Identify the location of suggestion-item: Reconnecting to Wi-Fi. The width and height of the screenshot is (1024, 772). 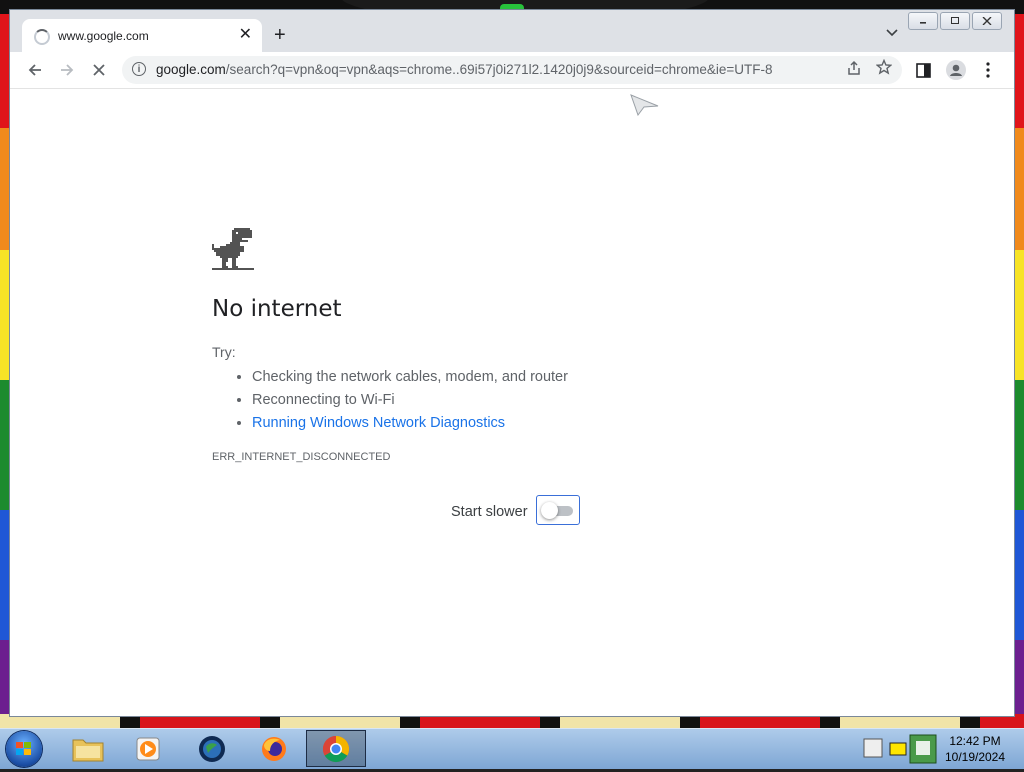
(410, 400).